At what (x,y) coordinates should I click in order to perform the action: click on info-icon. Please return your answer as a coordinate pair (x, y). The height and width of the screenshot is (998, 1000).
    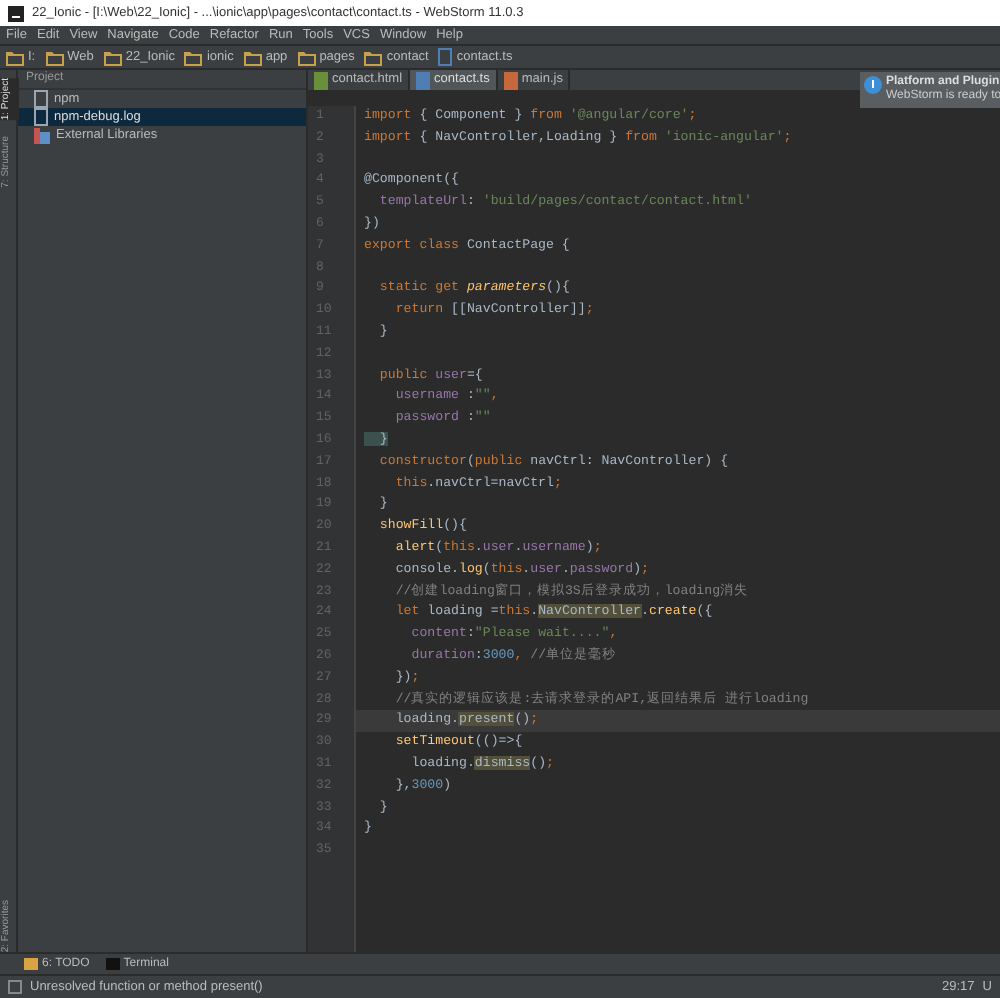
    Looking at the image, I should click on (873, 85).